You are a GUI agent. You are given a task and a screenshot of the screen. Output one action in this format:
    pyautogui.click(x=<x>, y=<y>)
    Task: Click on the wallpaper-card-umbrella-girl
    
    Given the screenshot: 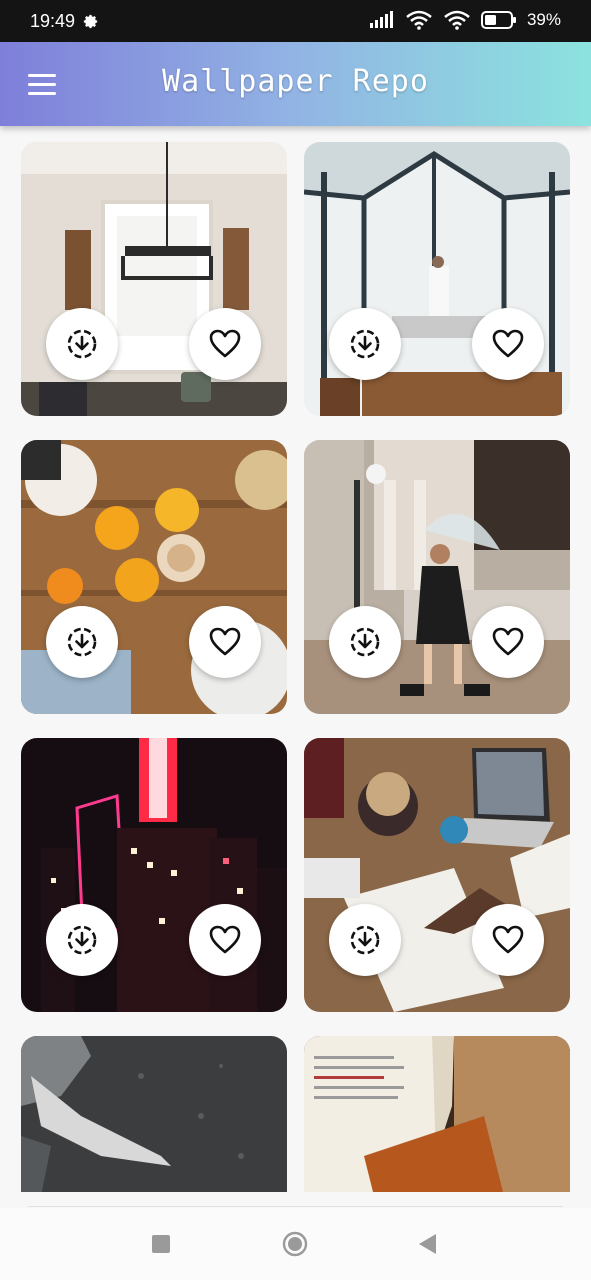 What is the action you would take?
    pyautogui.click(x=437, y=577)
    